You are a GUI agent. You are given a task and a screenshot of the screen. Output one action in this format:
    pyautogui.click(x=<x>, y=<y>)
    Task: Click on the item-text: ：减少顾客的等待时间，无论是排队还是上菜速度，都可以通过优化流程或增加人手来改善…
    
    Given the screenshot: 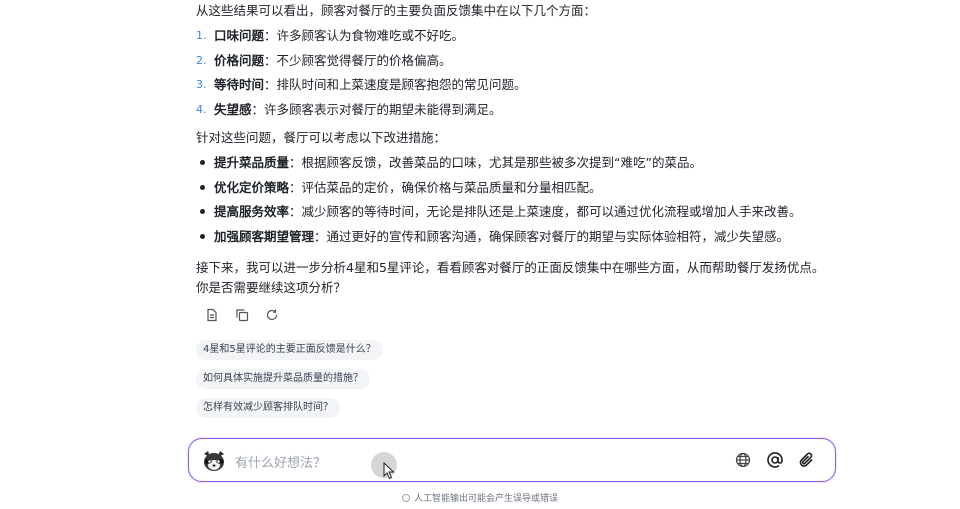 What is the action you would take?
    pyautogui.click(x=545, y=211)
    